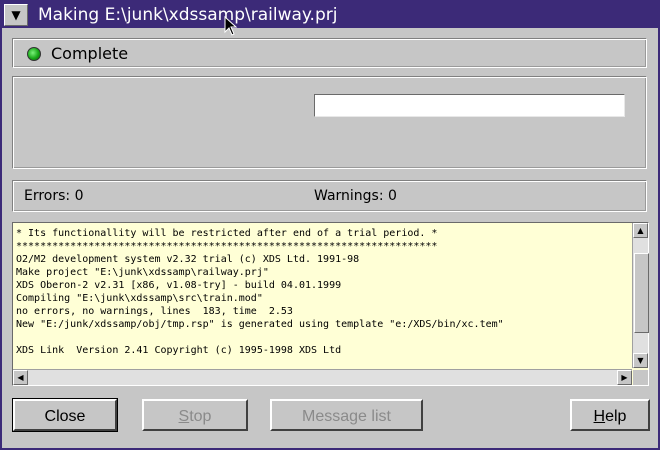 This screenshot has height=450, width=660. I want to click on counts-panel: Errors: 0 Warnings: 0, so click(329, 196).